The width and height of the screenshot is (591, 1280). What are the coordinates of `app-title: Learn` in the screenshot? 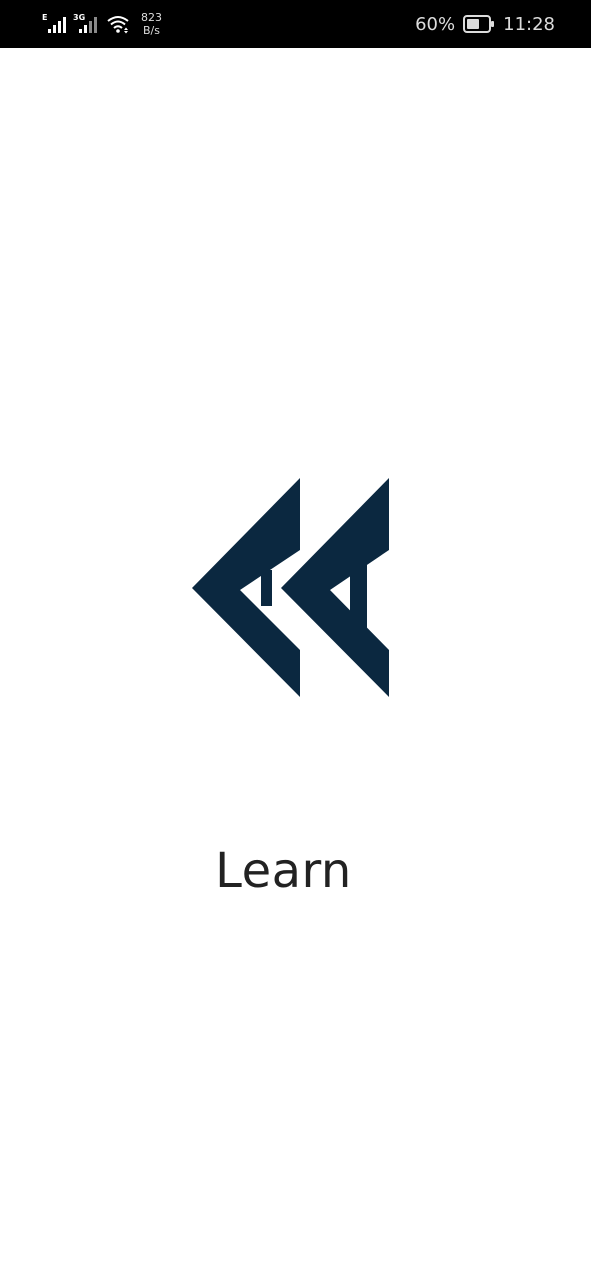 It's located at (283, 871).